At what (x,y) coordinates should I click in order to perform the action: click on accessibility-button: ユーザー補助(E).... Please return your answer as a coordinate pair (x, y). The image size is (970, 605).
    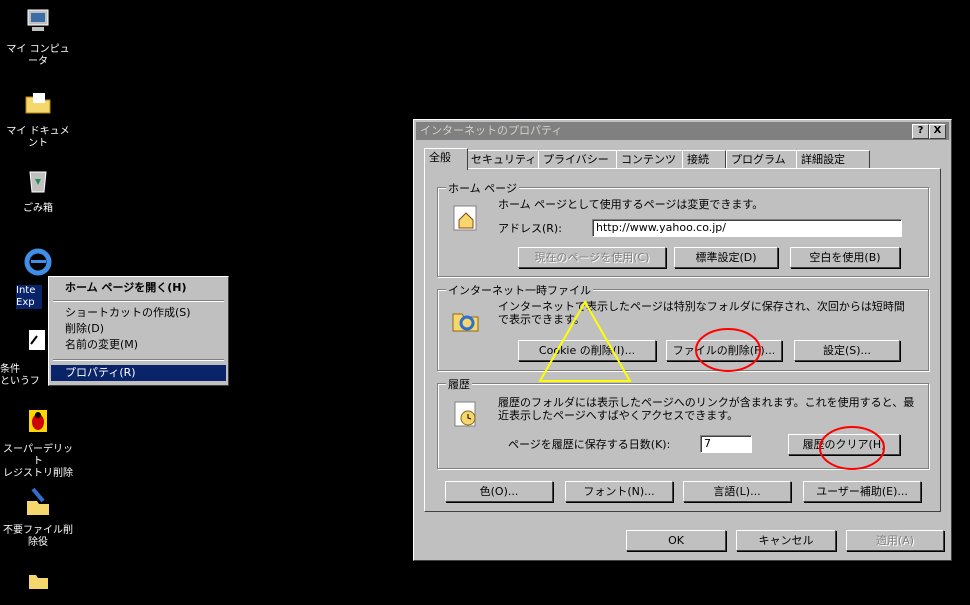
    Looking at the image, I should click on (862, 491).